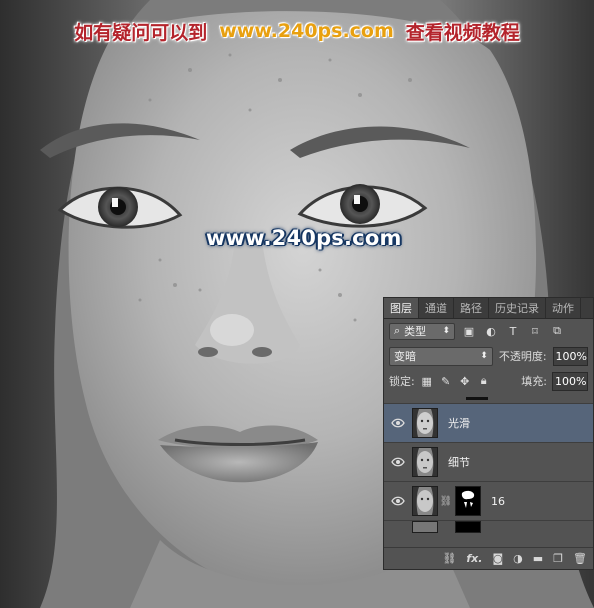  Describe the element at coordinates (484, 381) in the screenshot. I see `lock-all-icon: 🔒︎` at that location.